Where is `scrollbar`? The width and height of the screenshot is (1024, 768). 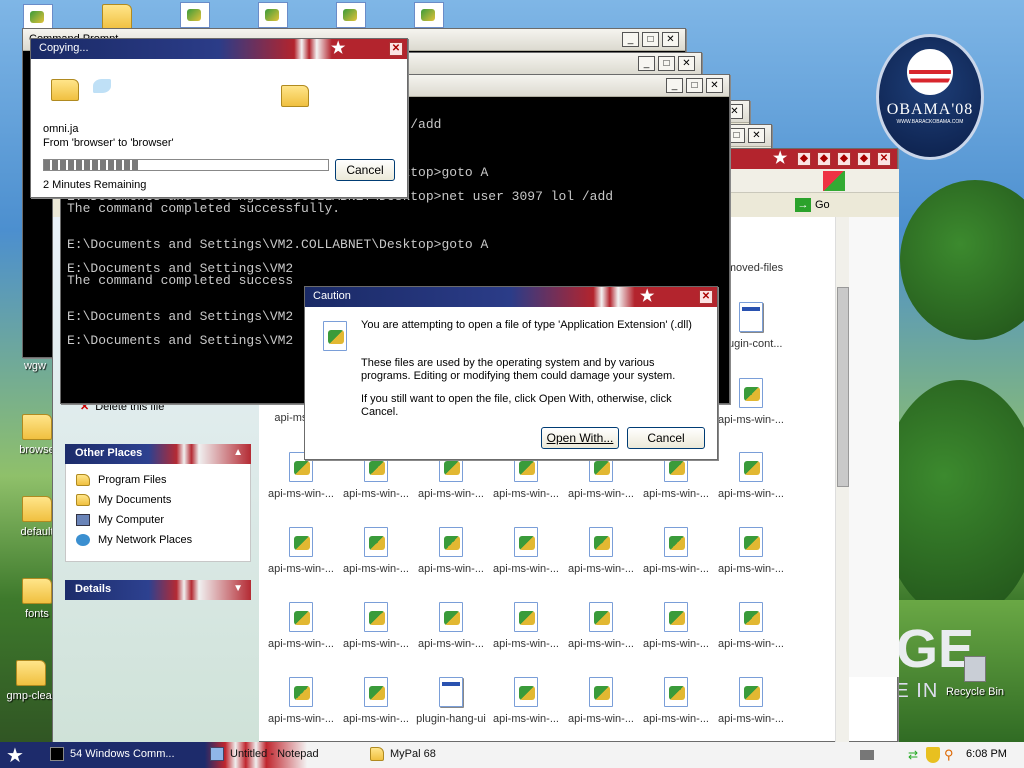 scrollbar is located at coordinates (842, 480).